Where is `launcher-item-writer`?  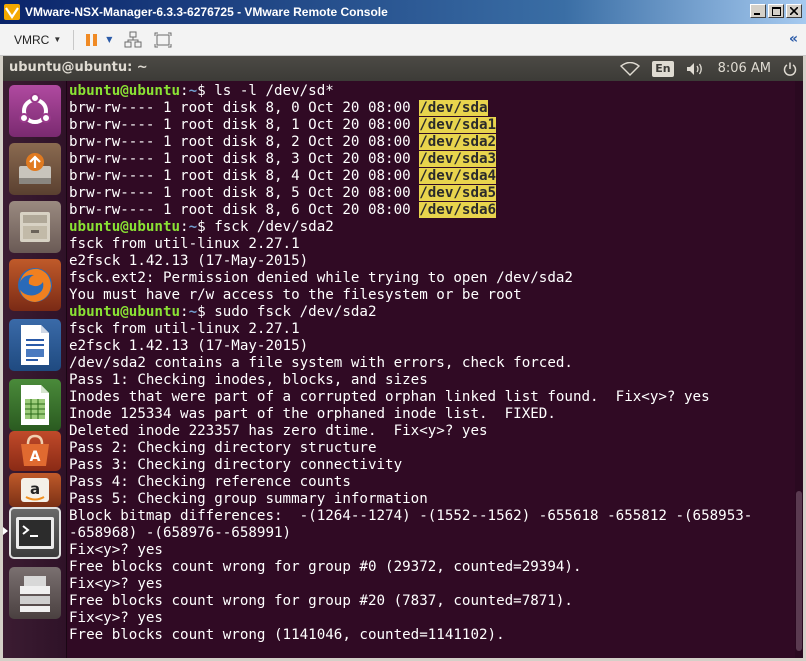 launcher-item-writer is located at coordinates (35, 345).